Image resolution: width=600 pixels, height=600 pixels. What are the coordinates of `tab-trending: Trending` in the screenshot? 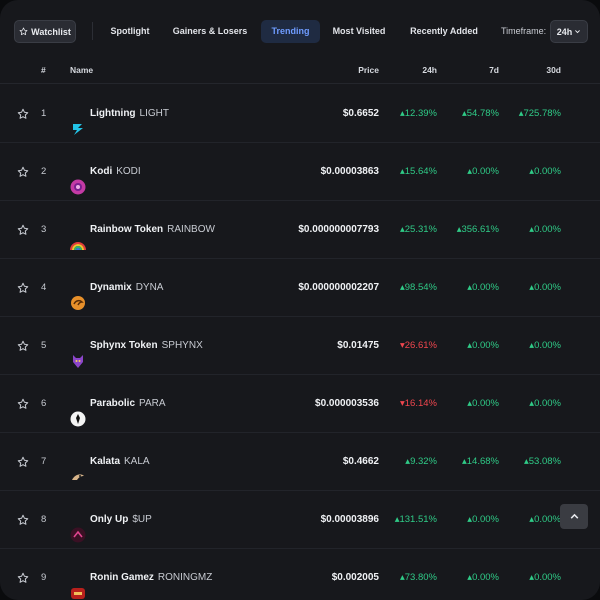 It's located at (290, 31).